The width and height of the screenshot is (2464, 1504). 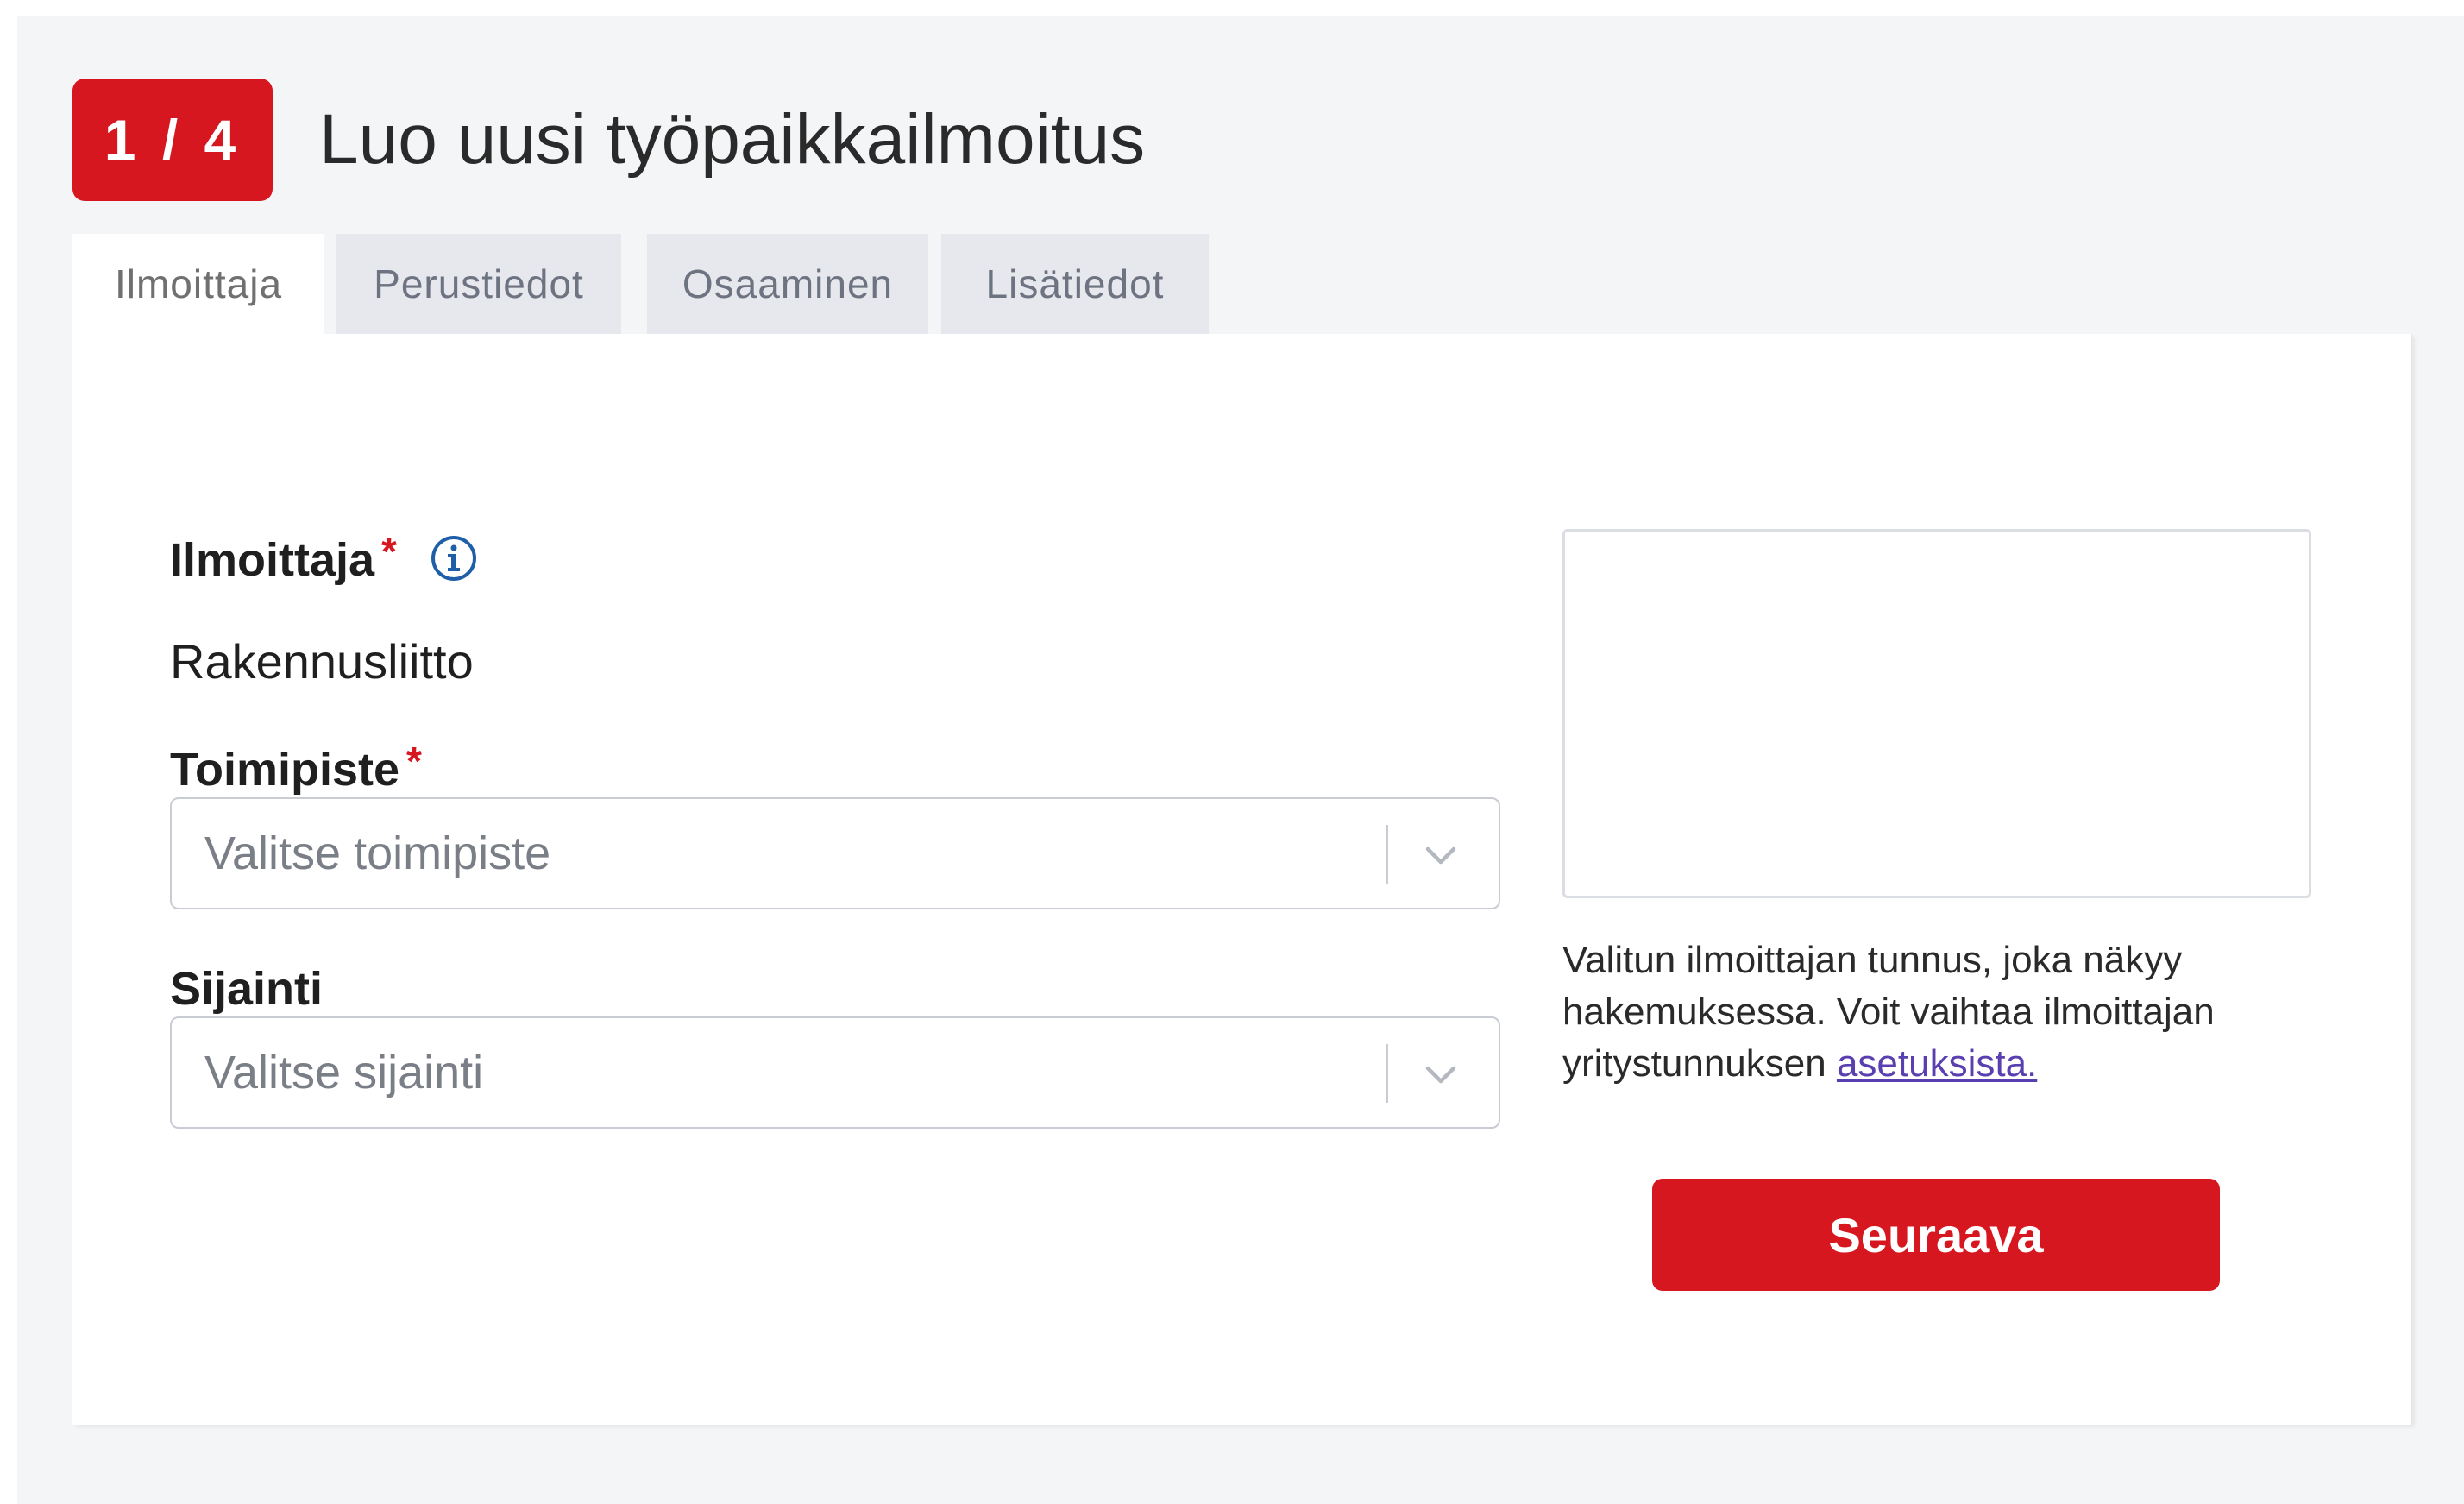 What do you see at coordinates (1936, 1235) in the screenshot?
I see `next-button: Seuraava` at bounding box center [1936, 1235].